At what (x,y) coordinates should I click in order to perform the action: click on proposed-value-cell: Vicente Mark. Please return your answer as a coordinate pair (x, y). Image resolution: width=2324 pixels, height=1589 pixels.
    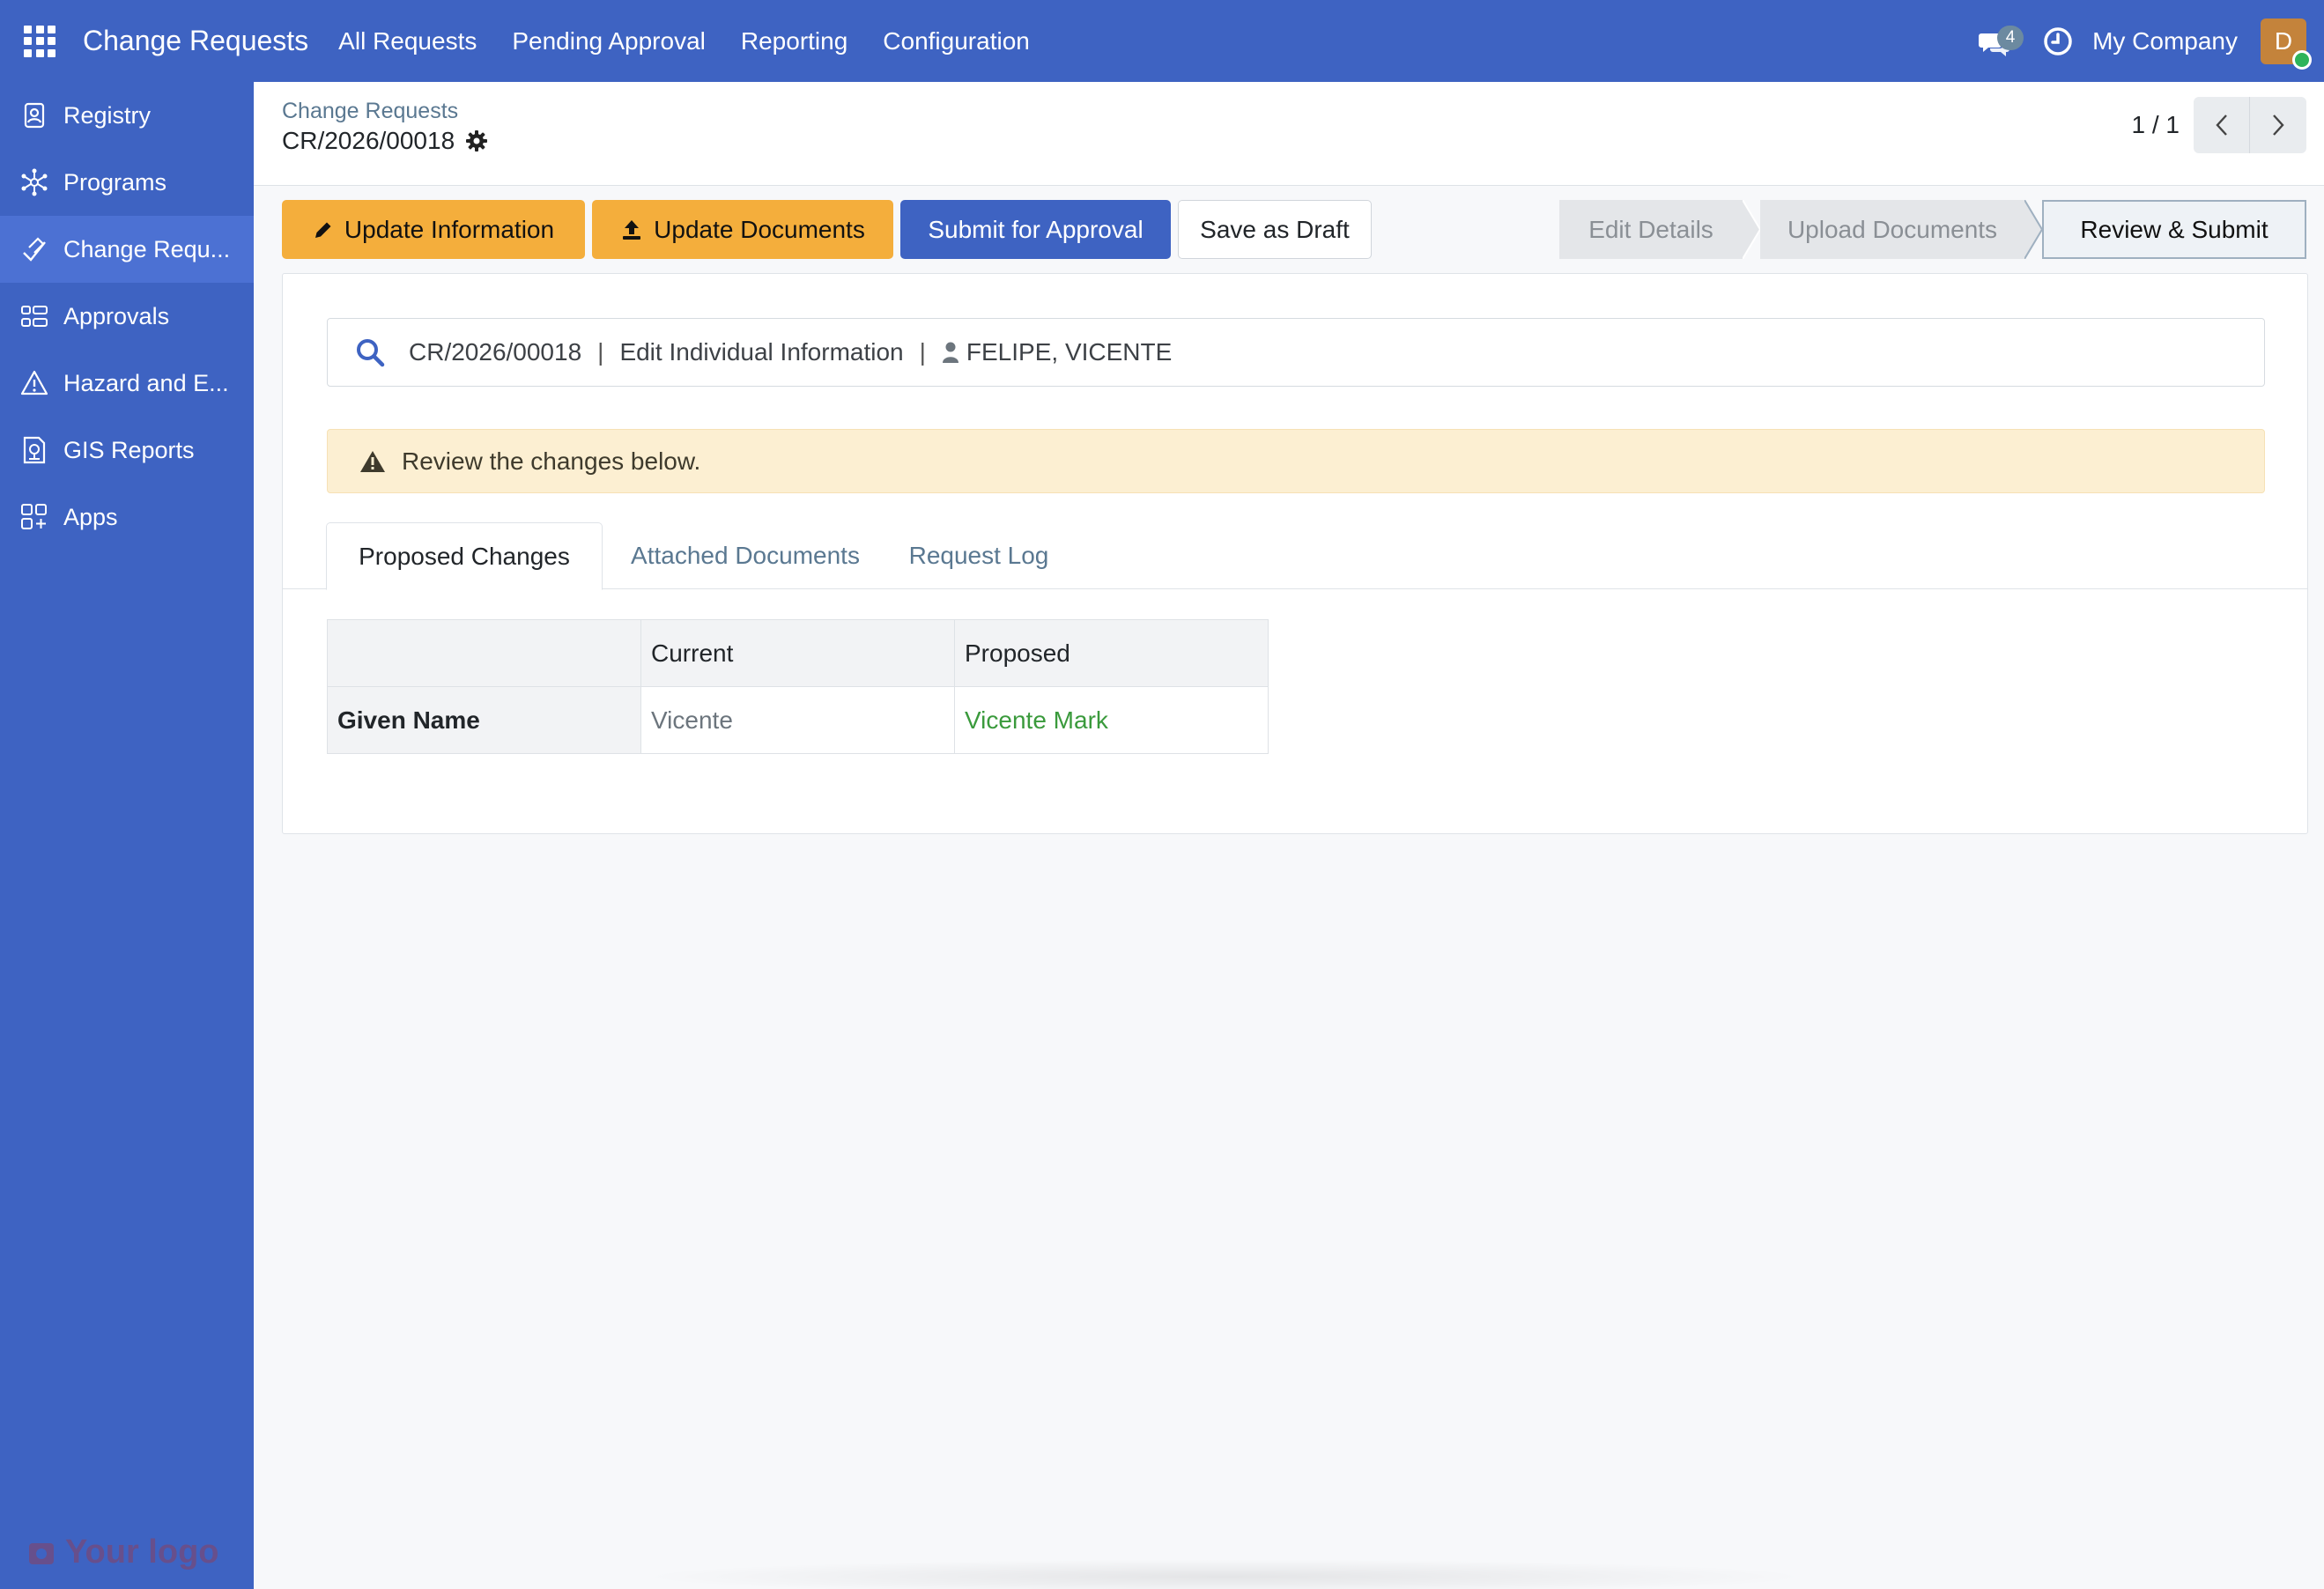
    Looking at the image, I should click on (1111, 720).